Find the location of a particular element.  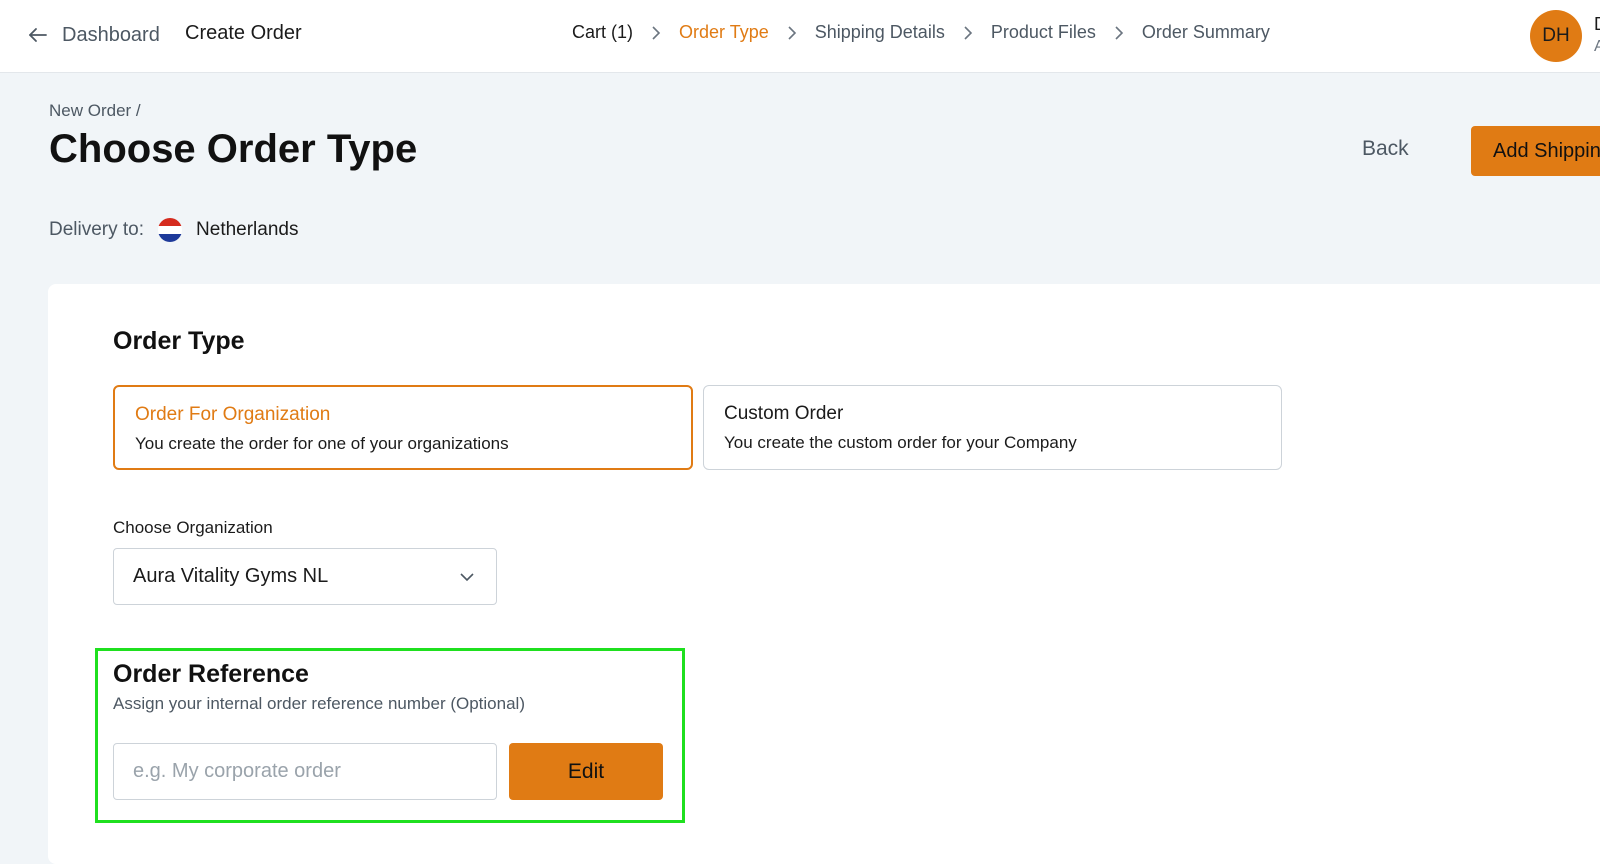

breadcrumb: New Order / is located at coordinates (95, 111).